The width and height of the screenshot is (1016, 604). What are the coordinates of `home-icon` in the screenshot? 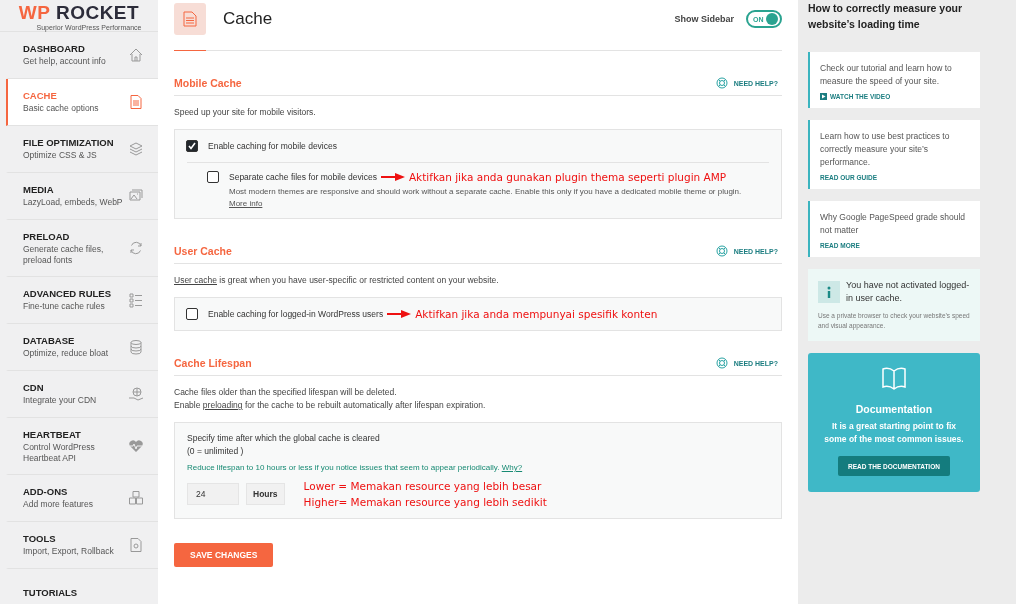 It's located at (136, 55).